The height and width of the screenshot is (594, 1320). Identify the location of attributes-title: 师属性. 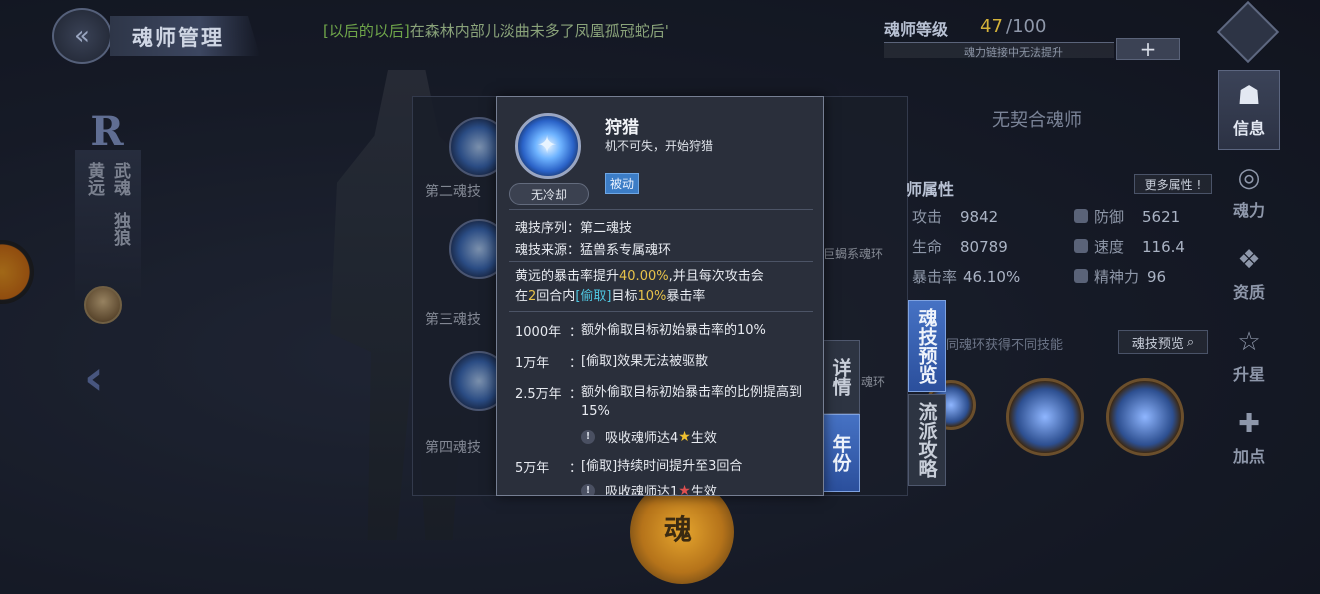
(930, 189).